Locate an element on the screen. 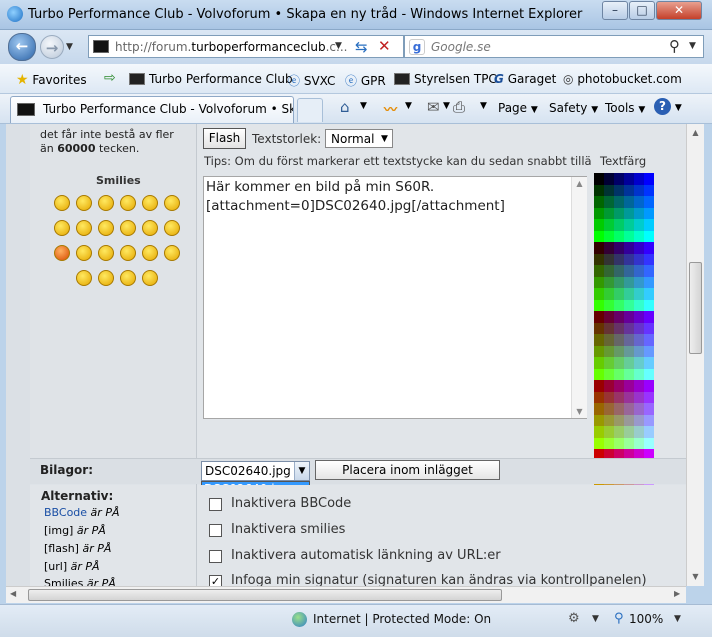 Image resolution: width=712 pixels, height=637 pixels. fav-item-turbo: Turbo Performance Club is located at coordinates (211, 79).